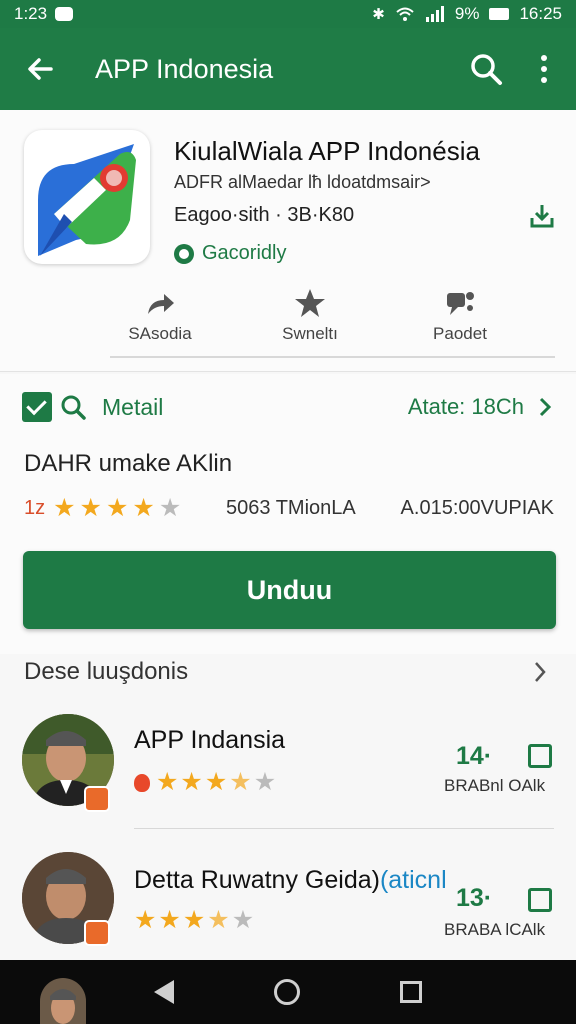  I want to click on nav-recents-icon, so click(411, 992).